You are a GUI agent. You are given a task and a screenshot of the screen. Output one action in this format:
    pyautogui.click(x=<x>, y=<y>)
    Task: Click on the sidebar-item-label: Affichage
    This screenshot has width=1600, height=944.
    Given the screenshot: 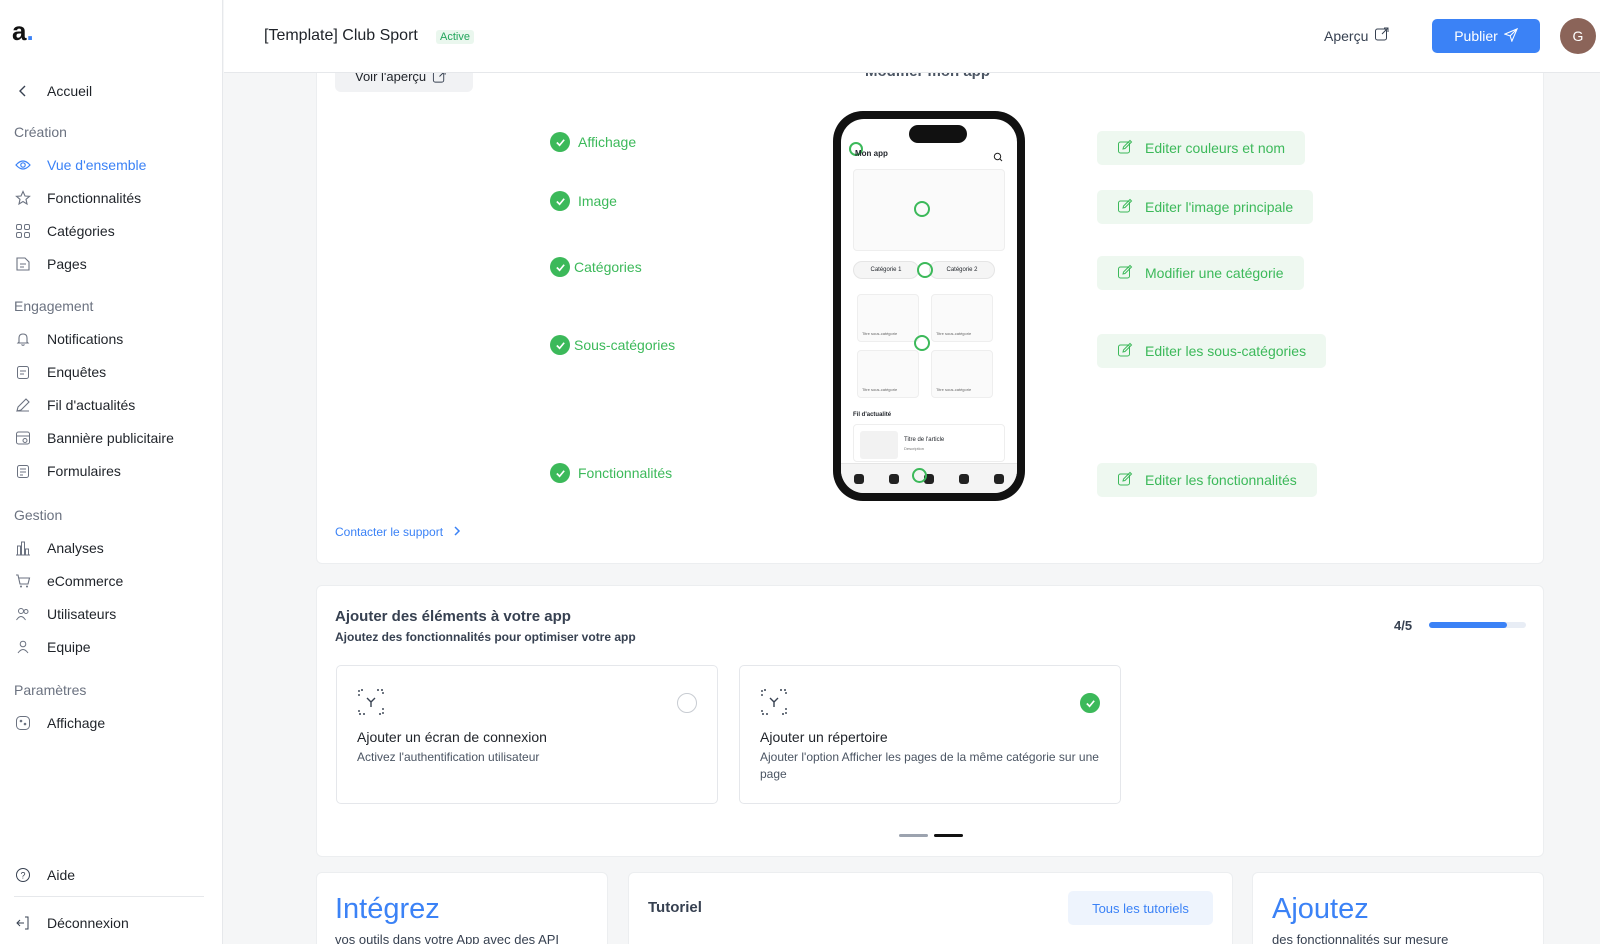 What is the action you would take?
    pyautogui.click(x=76, y=723)
    